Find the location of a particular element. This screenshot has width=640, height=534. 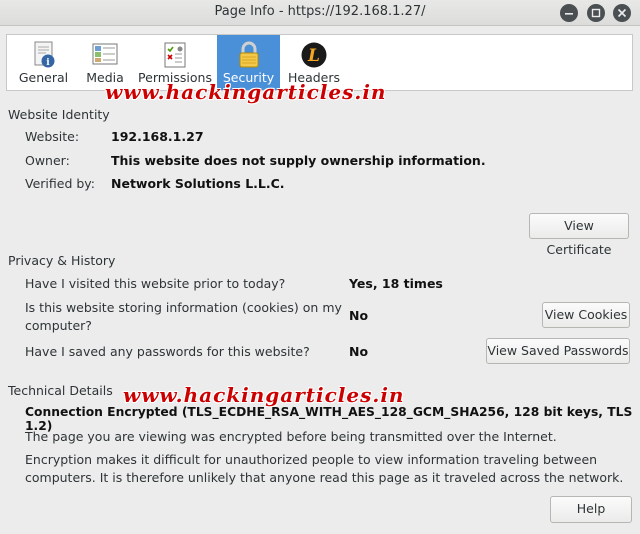

minimize-button is located at coordinates (569, 13).